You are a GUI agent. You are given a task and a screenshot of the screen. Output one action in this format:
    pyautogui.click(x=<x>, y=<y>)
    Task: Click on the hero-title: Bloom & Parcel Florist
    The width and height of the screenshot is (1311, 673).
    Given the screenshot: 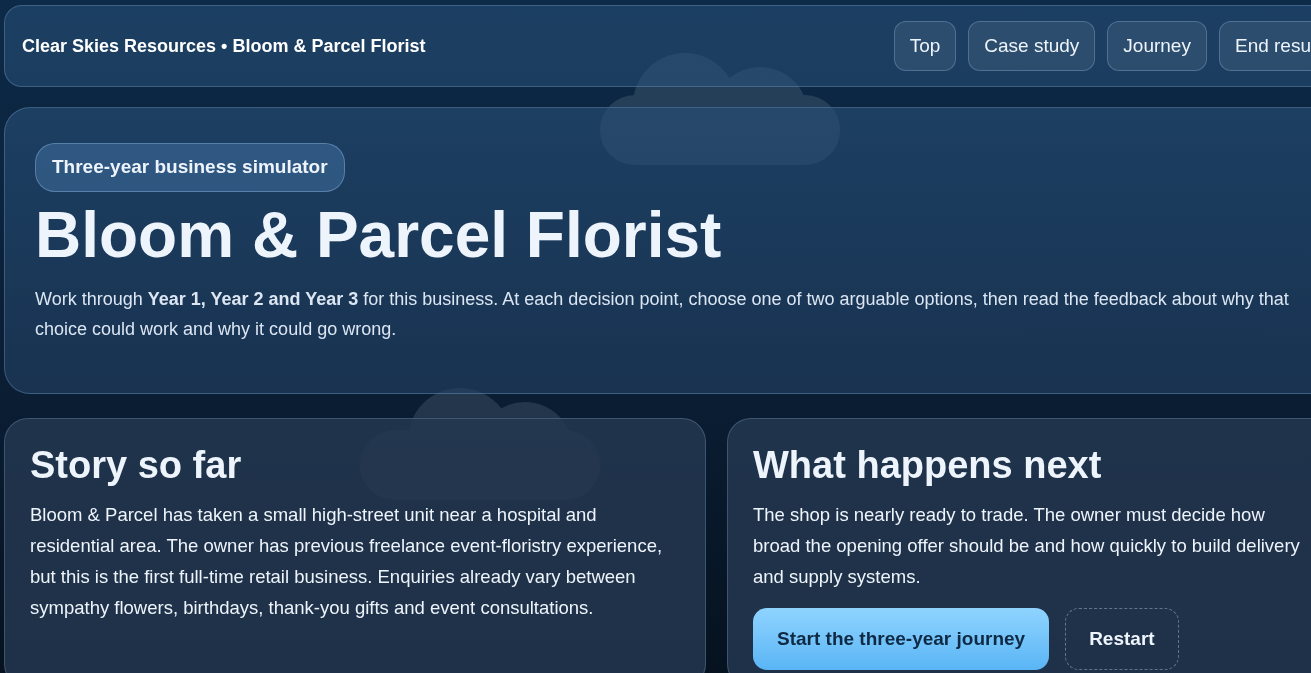 What is the action you would take?
    pyautogui.click(x=379, y=234)
    